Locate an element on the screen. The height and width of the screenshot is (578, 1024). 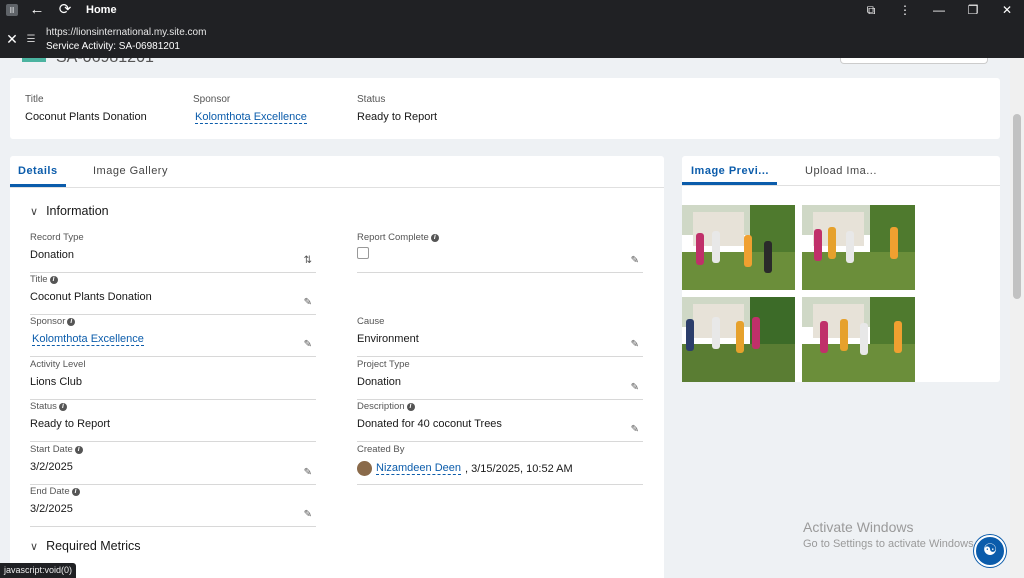
browser-title-bar: II ← ⟳ Home ⧉ ⋮ — ❐ ✕ is located at coordinates (512, 10).